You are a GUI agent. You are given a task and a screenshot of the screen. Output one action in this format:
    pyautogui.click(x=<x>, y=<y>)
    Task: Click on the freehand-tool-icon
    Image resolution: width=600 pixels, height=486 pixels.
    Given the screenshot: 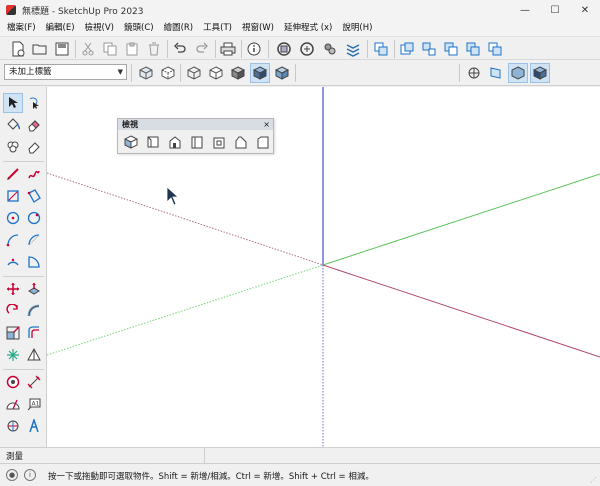 What is the action you would take?
    pyautogui.click(x=34, y=174)
    